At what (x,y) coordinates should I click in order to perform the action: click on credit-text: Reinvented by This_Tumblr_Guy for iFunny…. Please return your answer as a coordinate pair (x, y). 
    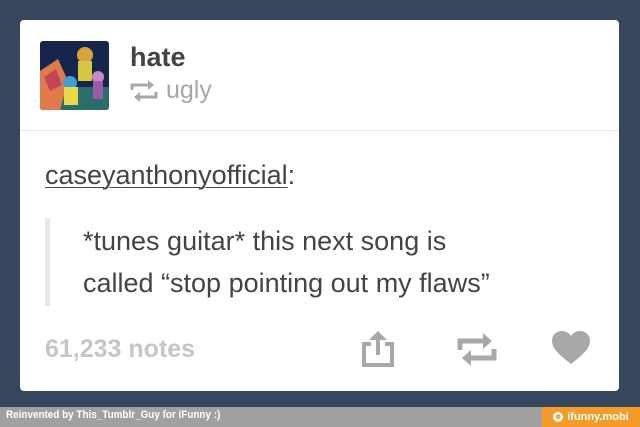
    Looking at the image, I should click on (113, 415).